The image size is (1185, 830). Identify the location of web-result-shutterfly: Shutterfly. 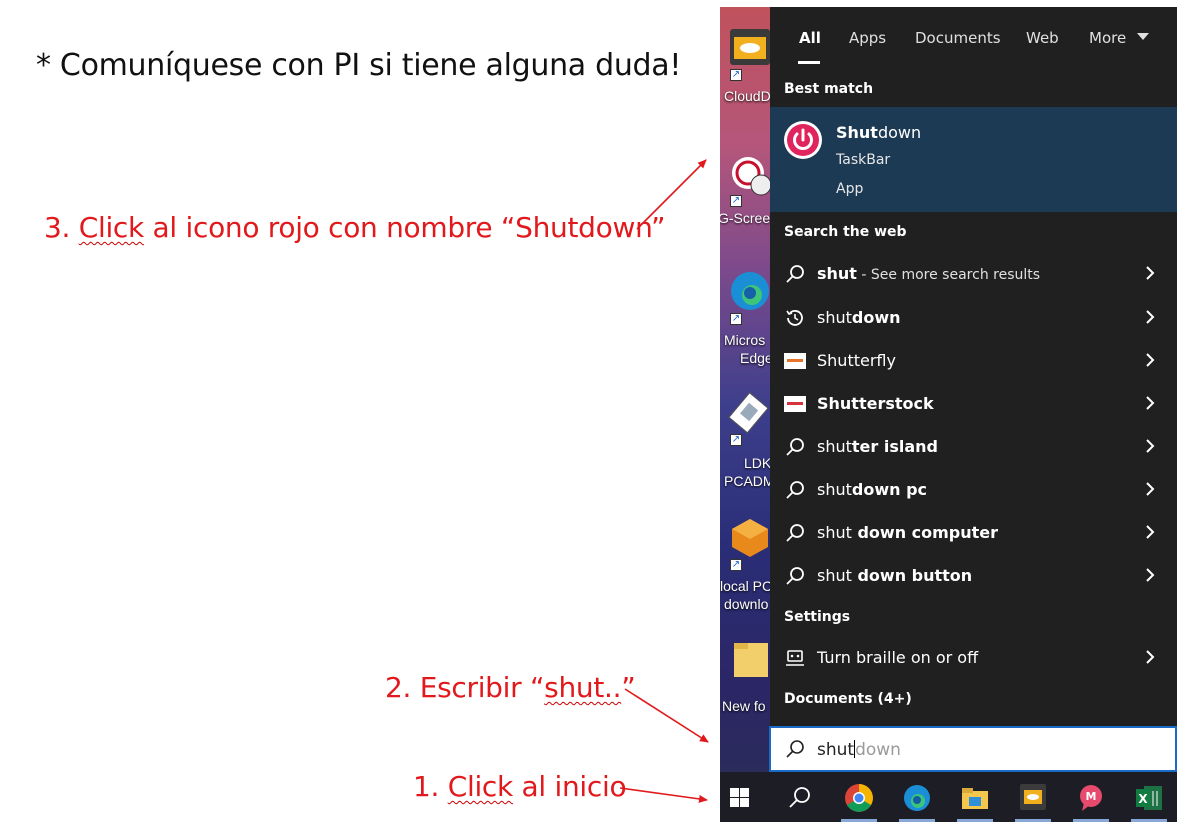
(973, 360).